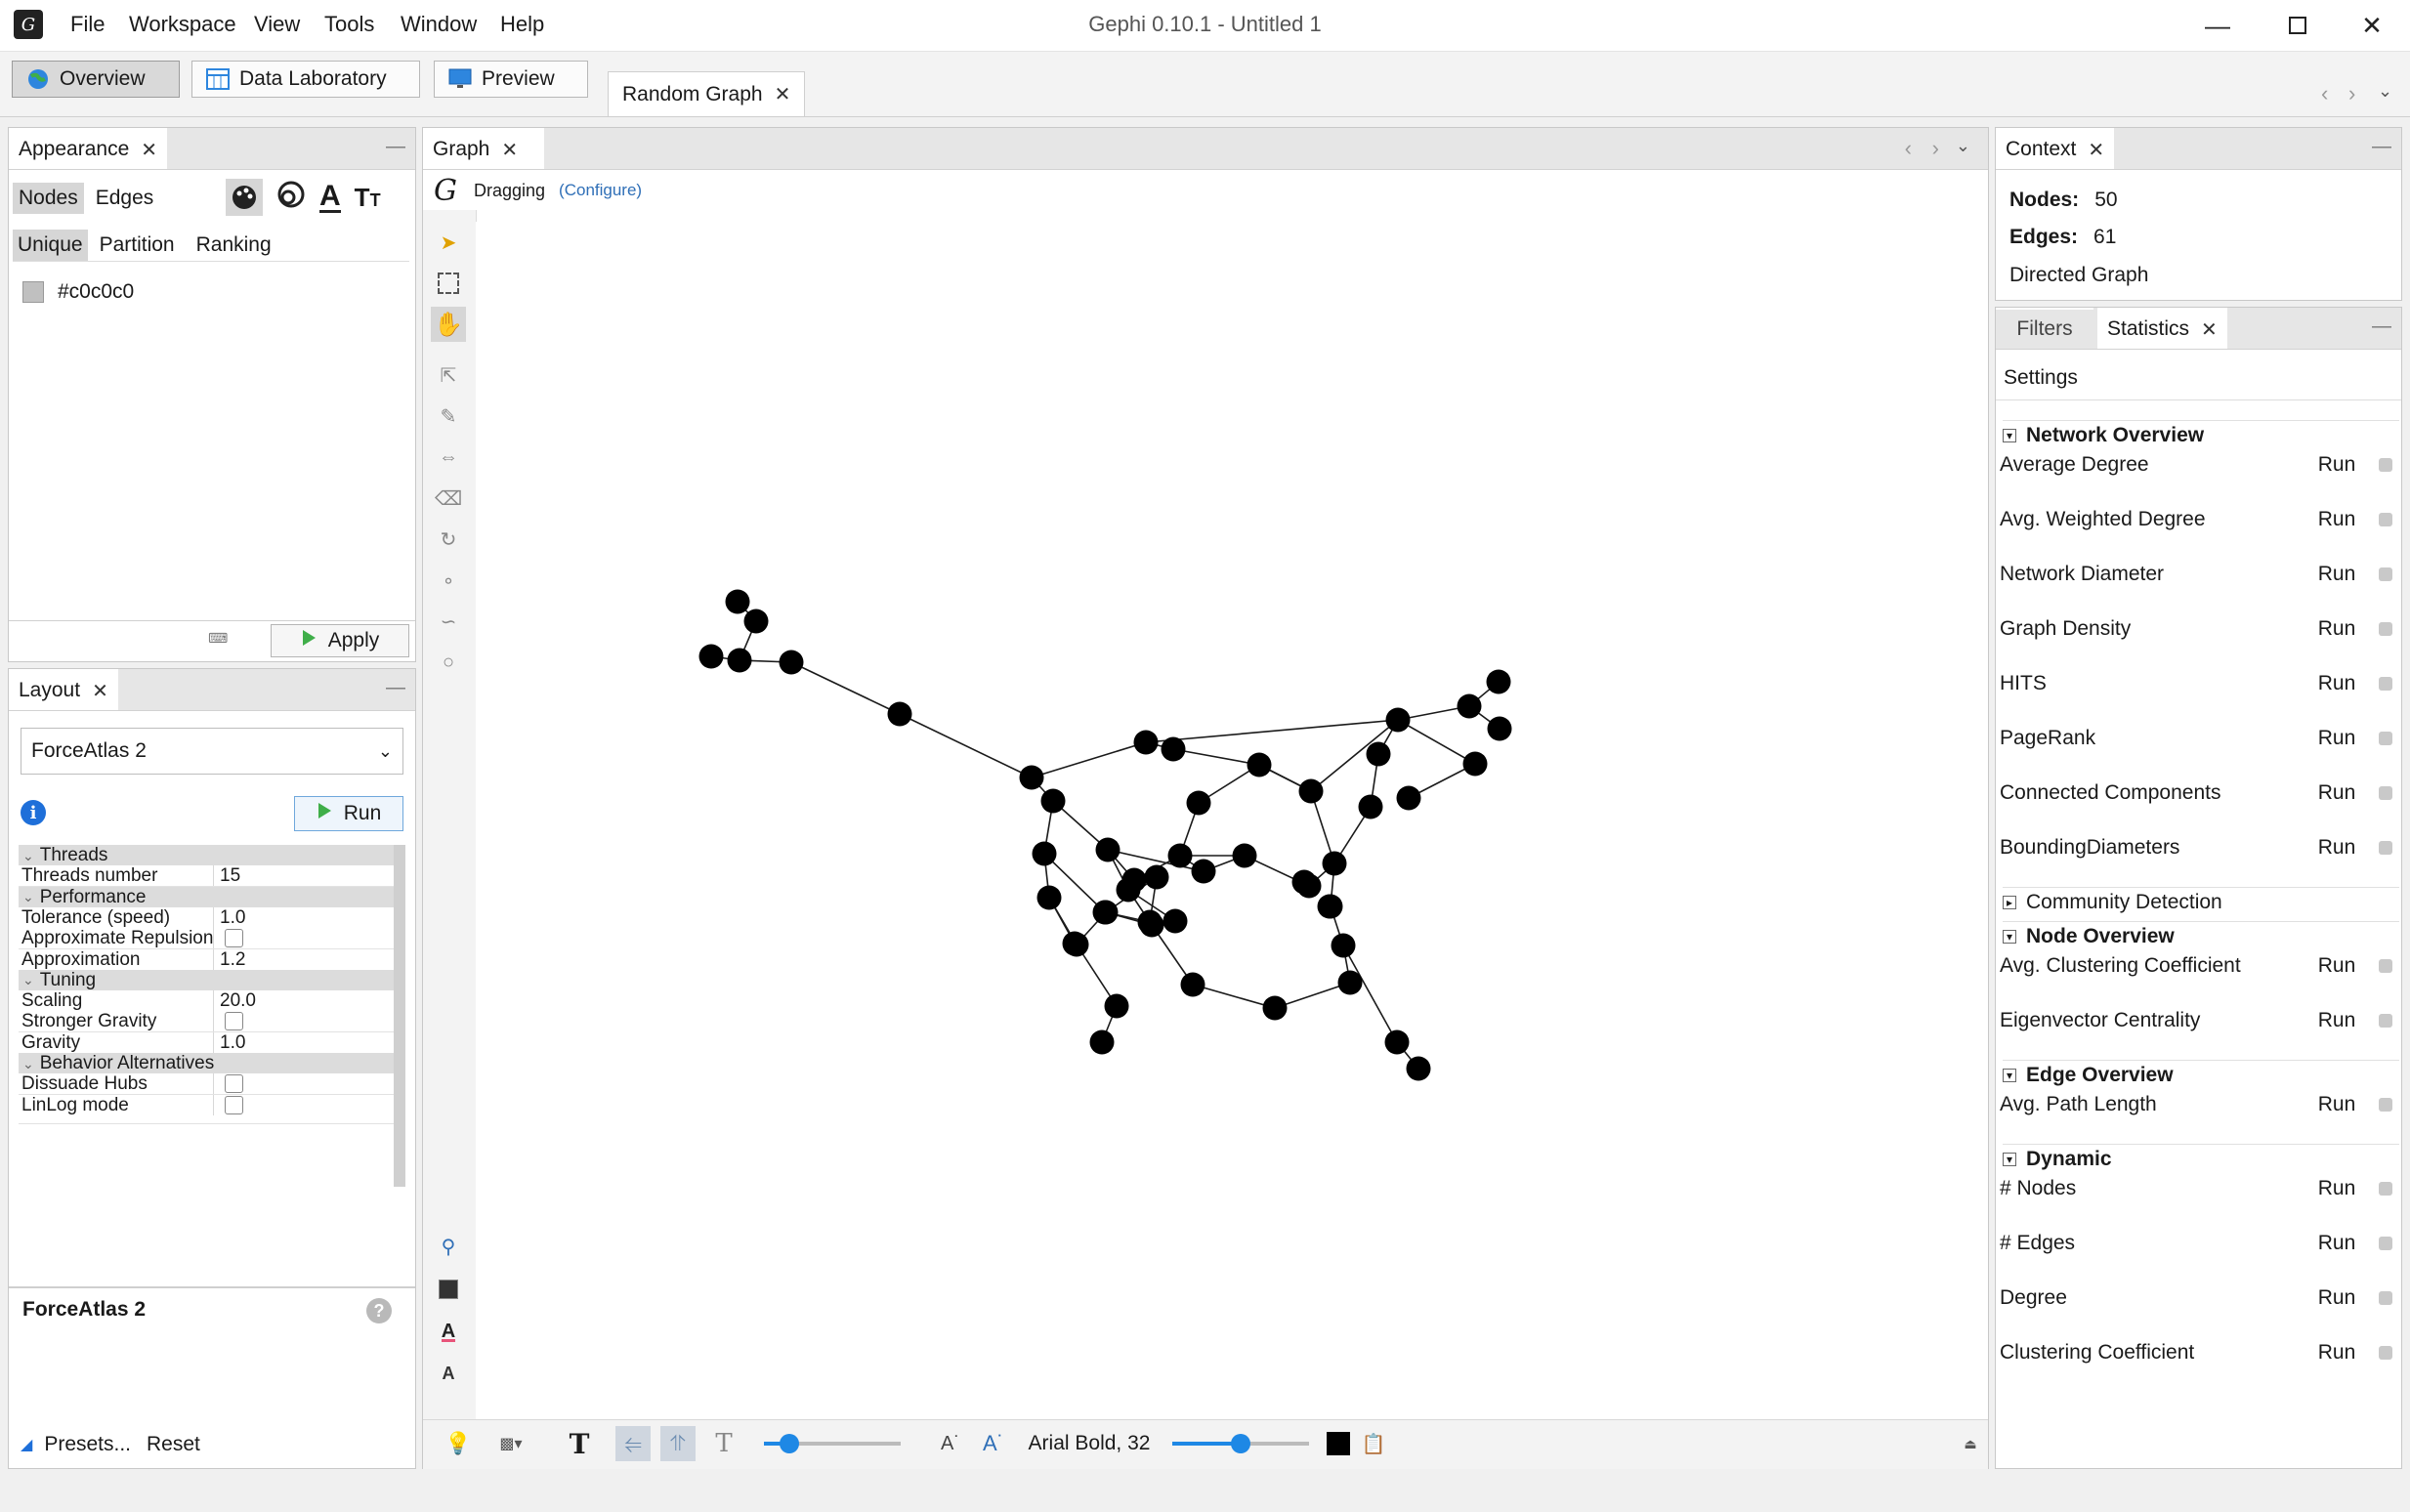 The height and width of the screenshot is (1512, 2410). Describe the element at coordinates (368, 198) in the screenshot. I see `label-size-icon: TT` at that location.